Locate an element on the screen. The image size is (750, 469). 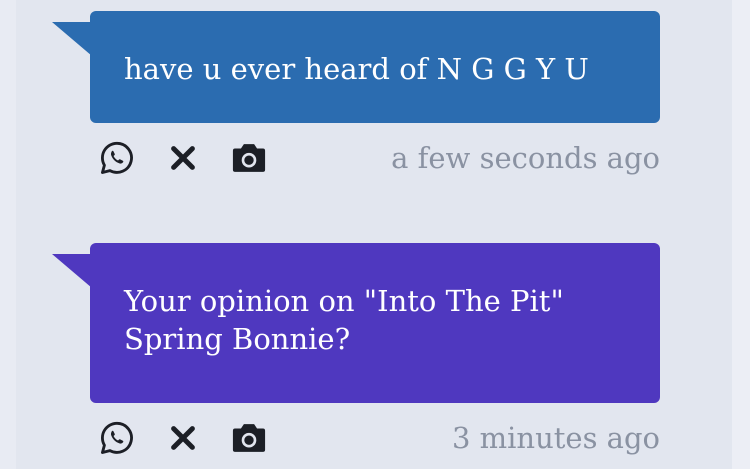
scroll-edge is located at coordinates (741, 234).